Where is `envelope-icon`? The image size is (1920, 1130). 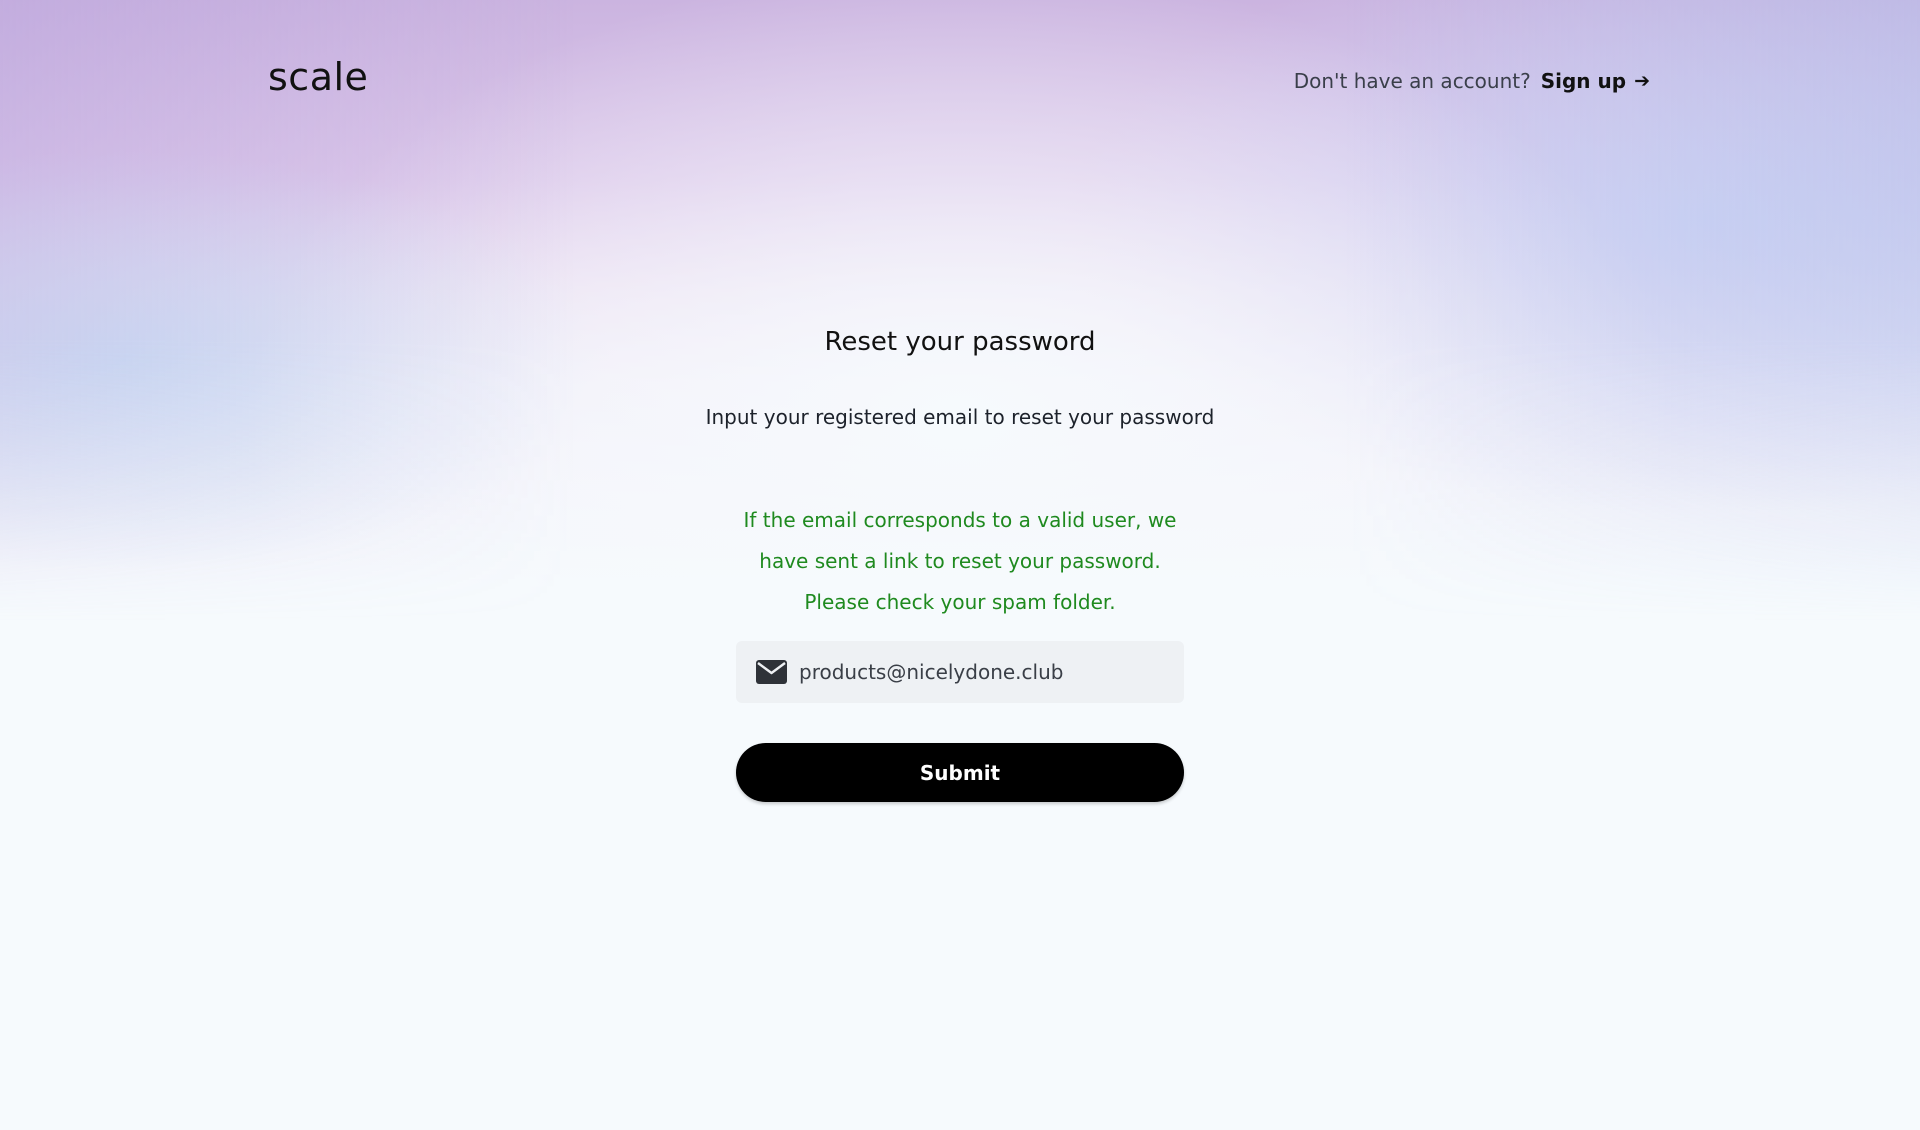 envelope-icon is located at coordinates (771, 672).